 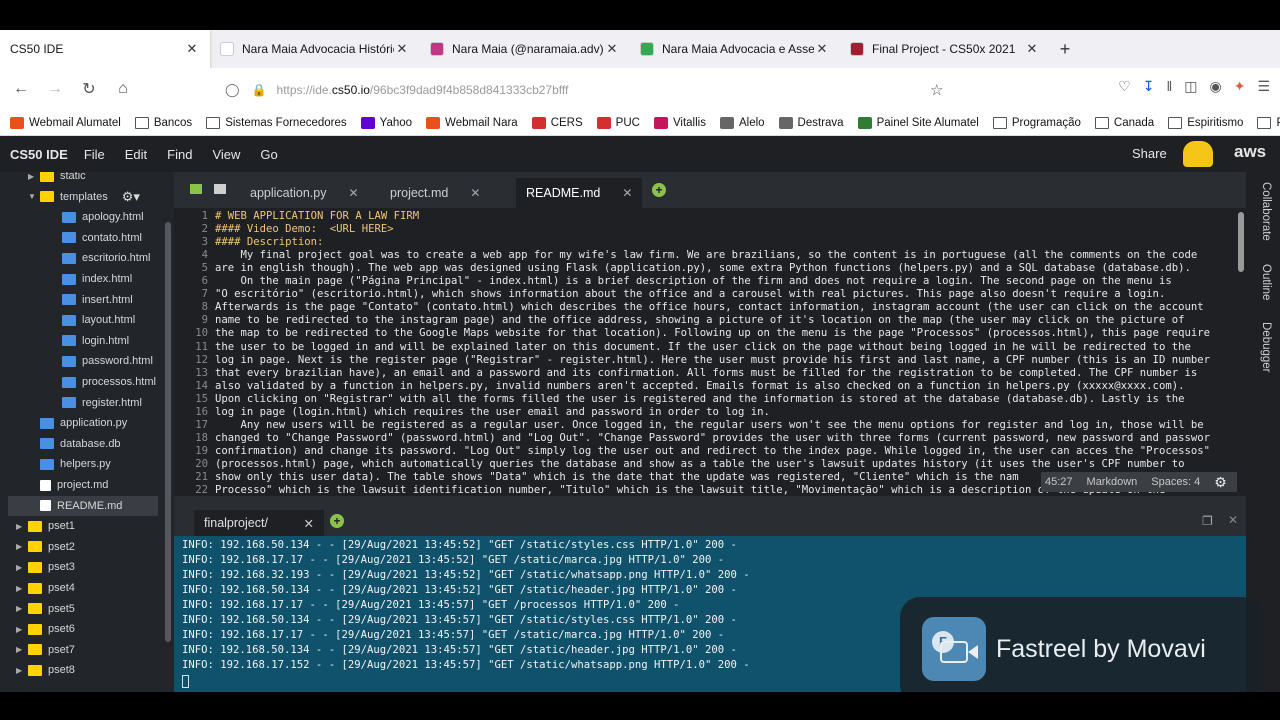 I want to click on forward-icon: →, so click(x=55, y=89).